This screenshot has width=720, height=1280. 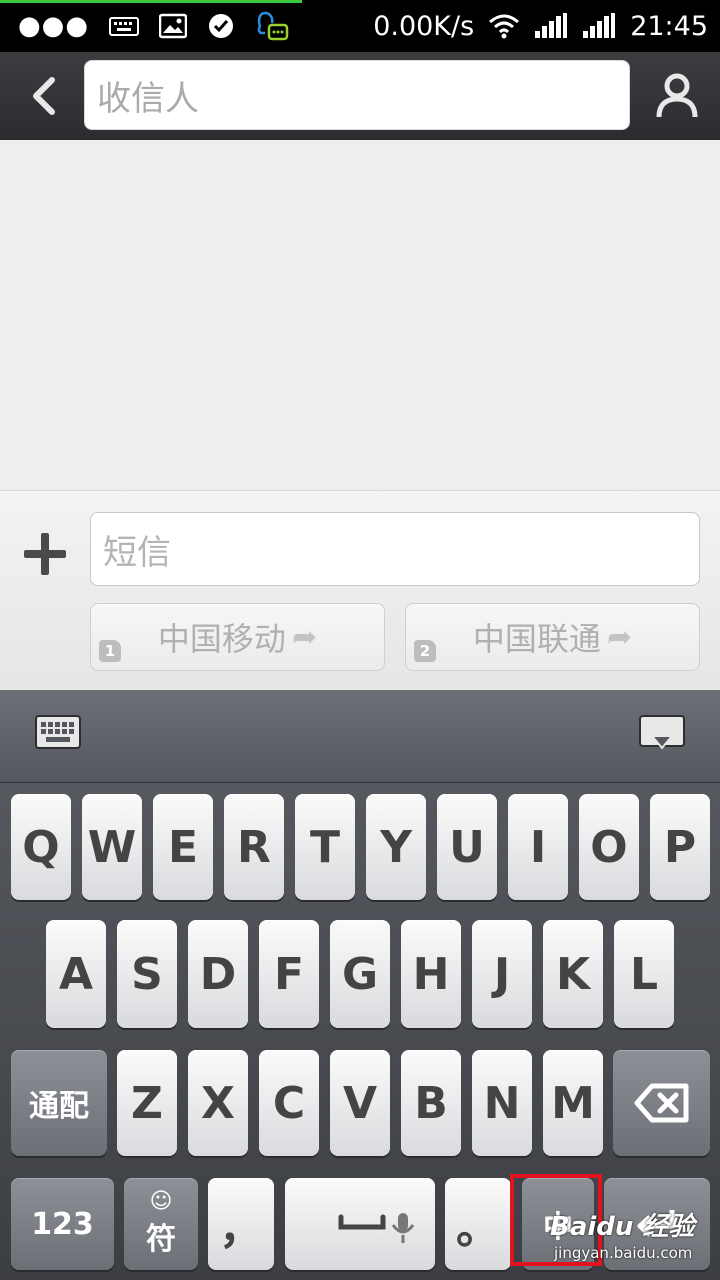 I want to click on key-s: S, so click(x=147, y=974).